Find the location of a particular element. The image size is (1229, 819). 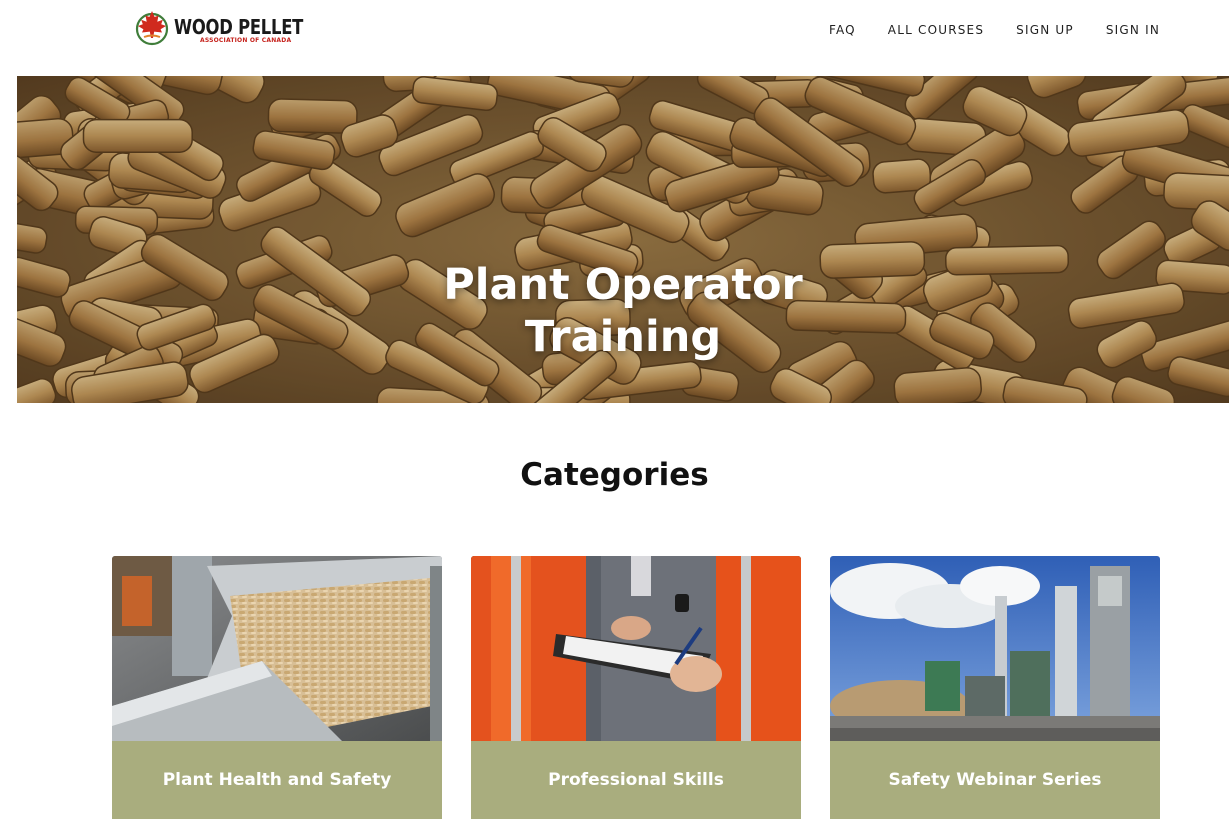

card-label-band: Plant Health and Safety is located at coordinates (277, 780).